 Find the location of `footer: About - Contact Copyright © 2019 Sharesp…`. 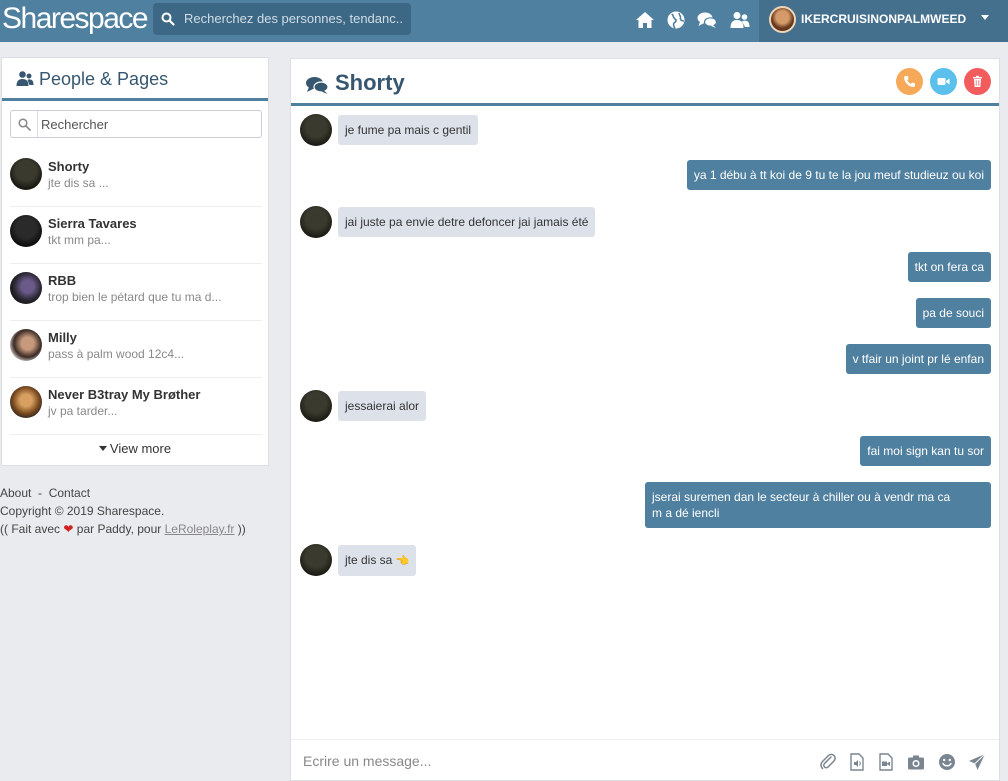

footer: About - Contact Copyright © 2019 Sharesp… is located at coordinates (123, 511).